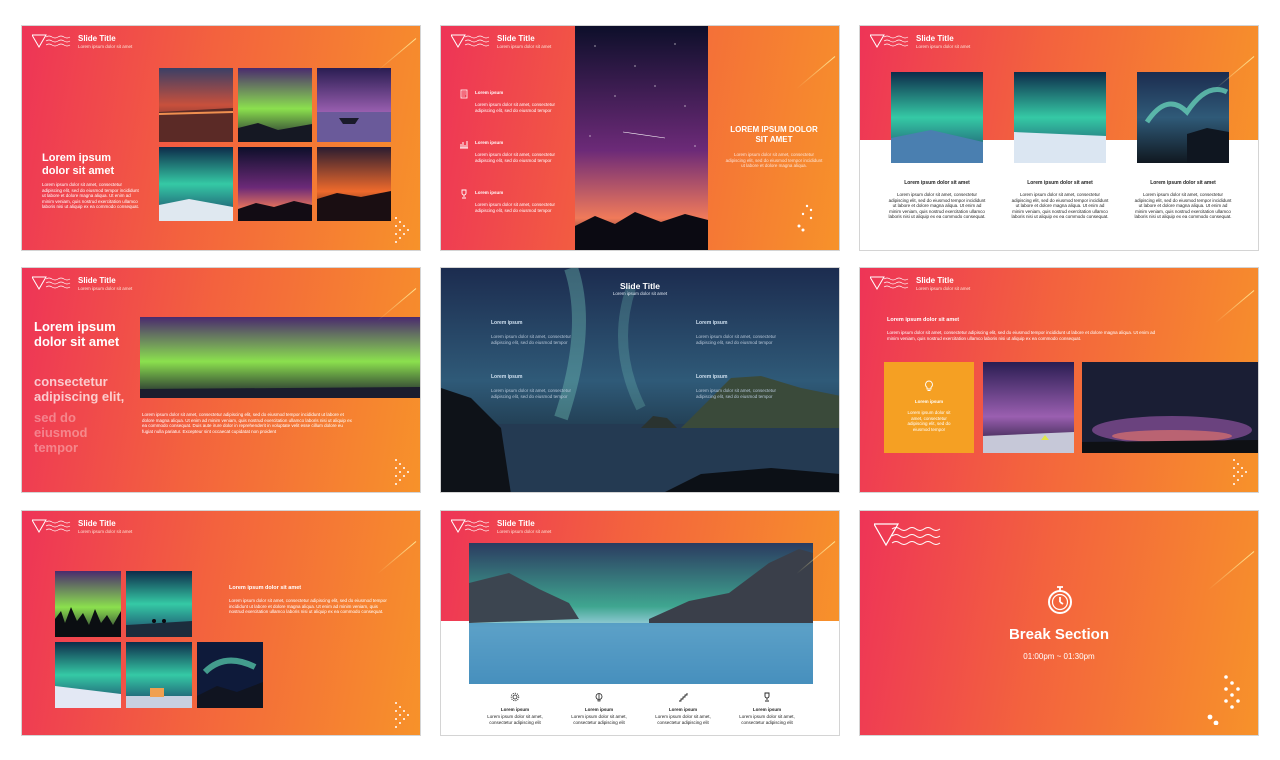 This screenshot has width=1280, height=760. I want to click on slide-thumbnail-9: Break Section 01:00pm ~ 01:30pm, so click(1059, 623).